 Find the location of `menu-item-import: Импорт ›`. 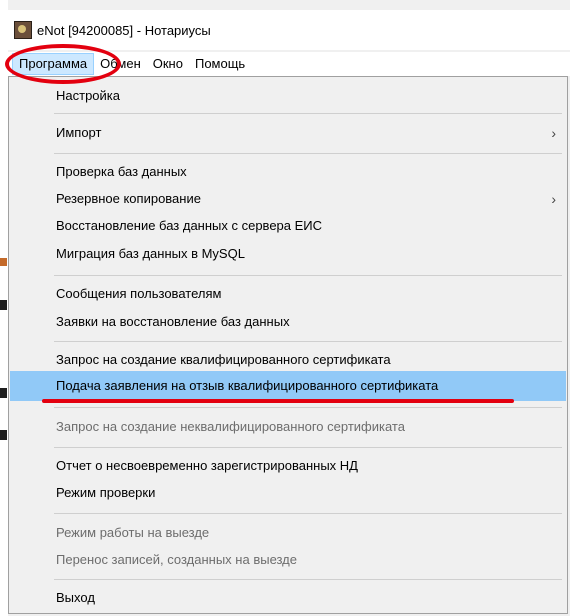

menu-item-import: Импорт › is located at coordinates (288, 133).